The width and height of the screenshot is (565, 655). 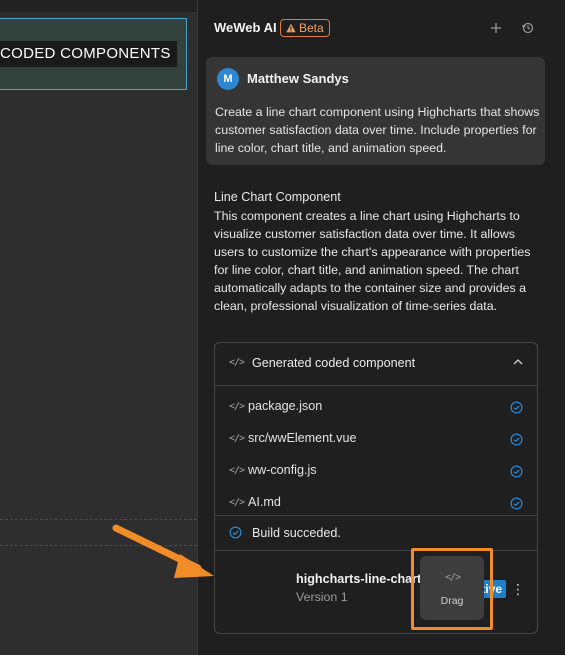 I want to click on ai-response-title: Line Chart Component, so click(x=277, y=197).